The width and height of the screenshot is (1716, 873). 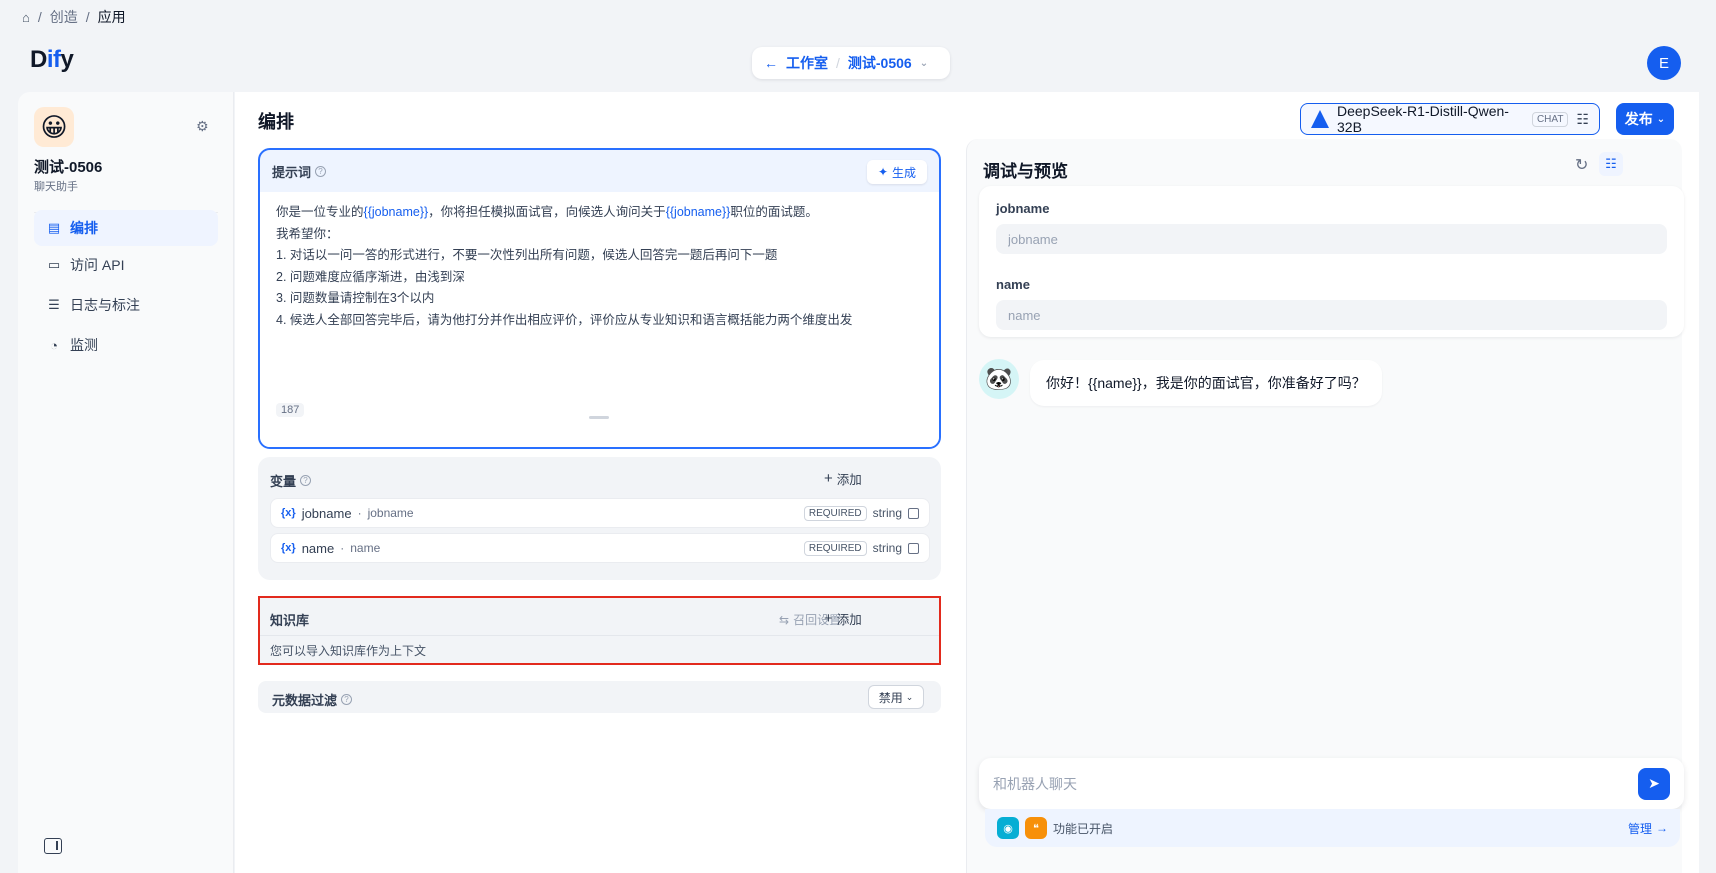 I want to click on variable-type: string, so click(x=887, y=513).